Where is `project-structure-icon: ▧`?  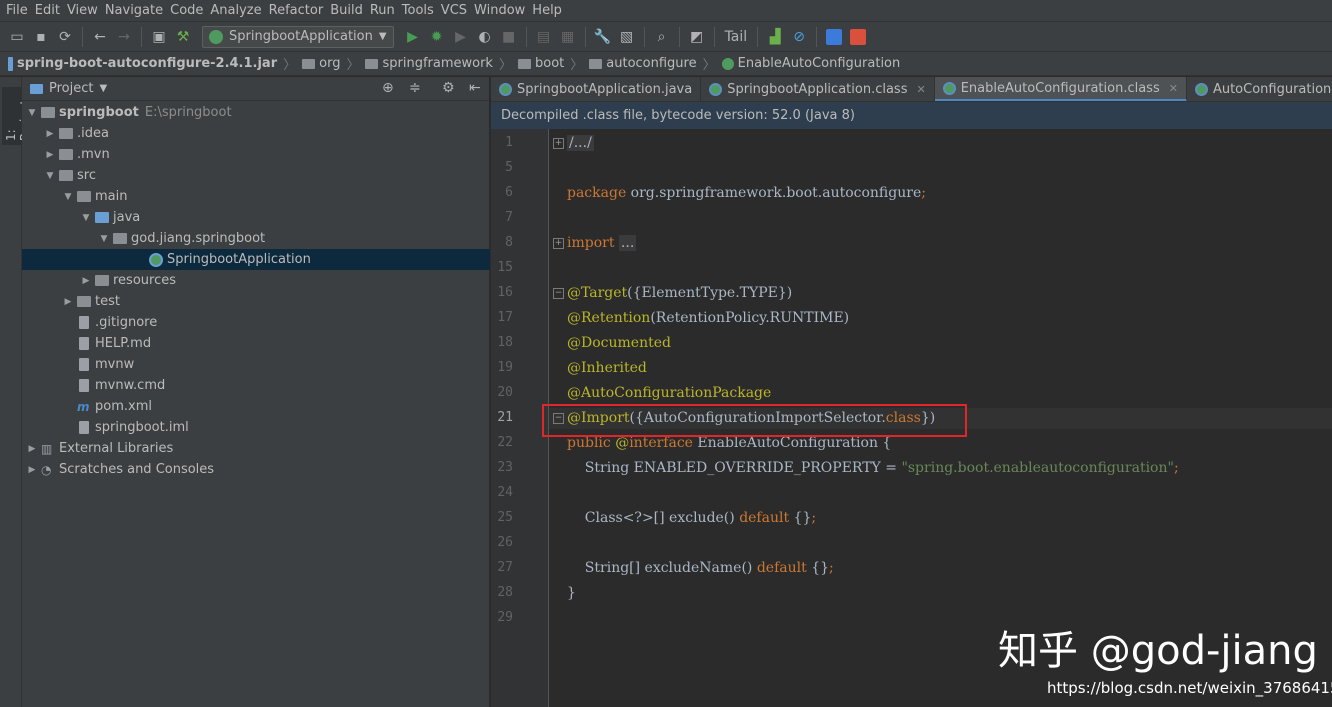 project-structure-icon: ▧ is located at coordinates (627, 37).